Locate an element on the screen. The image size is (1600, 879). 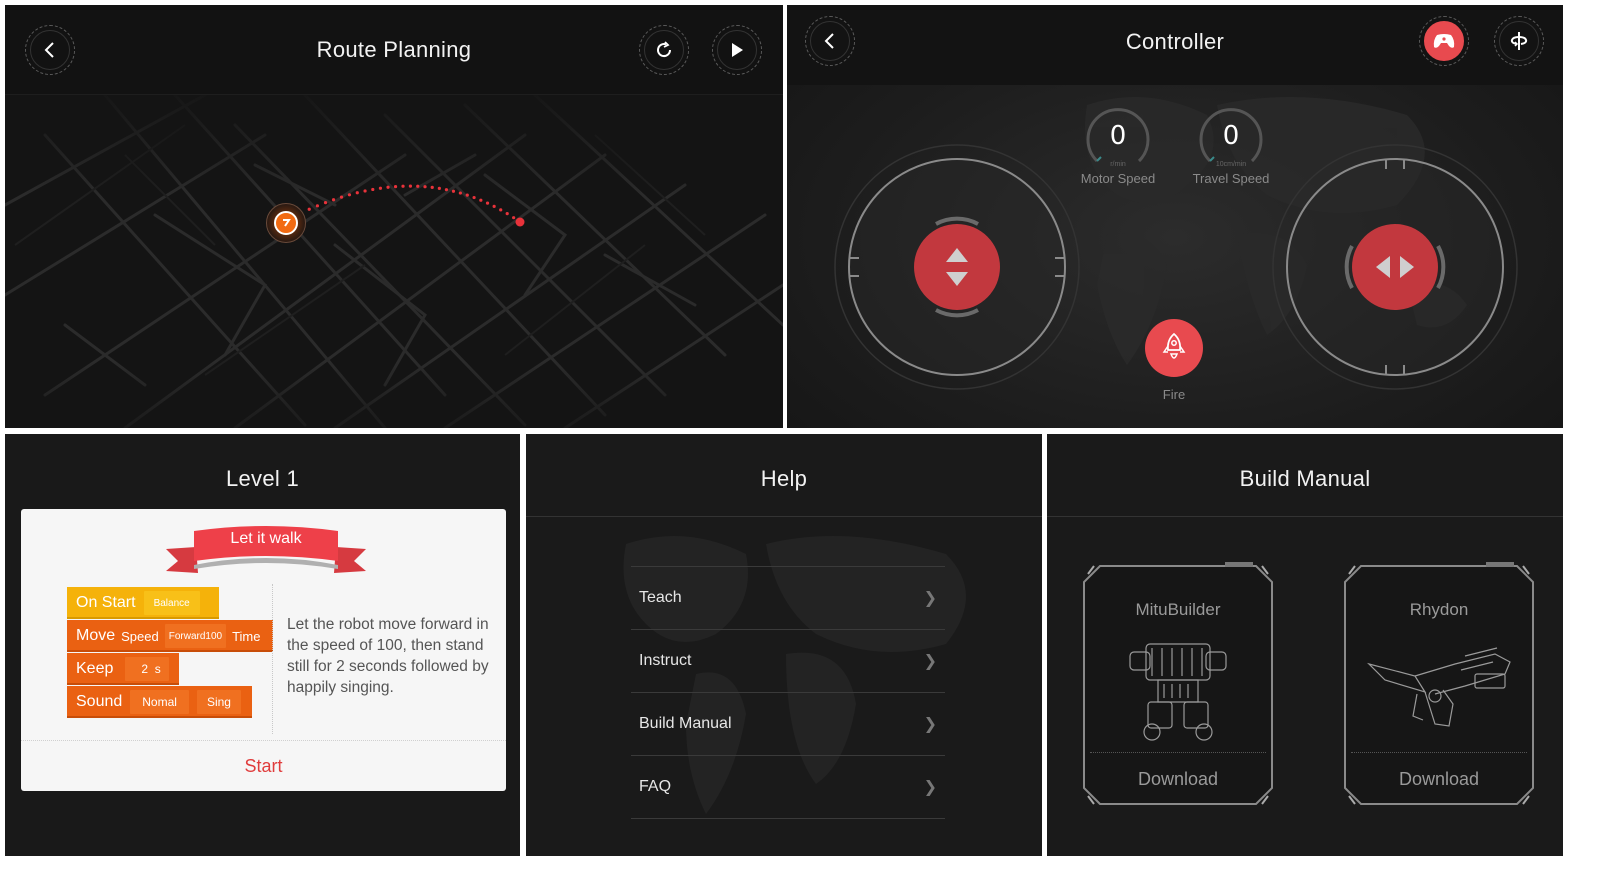
sound-block: Sound Nomal Sing is located at coordinates (159, 702).